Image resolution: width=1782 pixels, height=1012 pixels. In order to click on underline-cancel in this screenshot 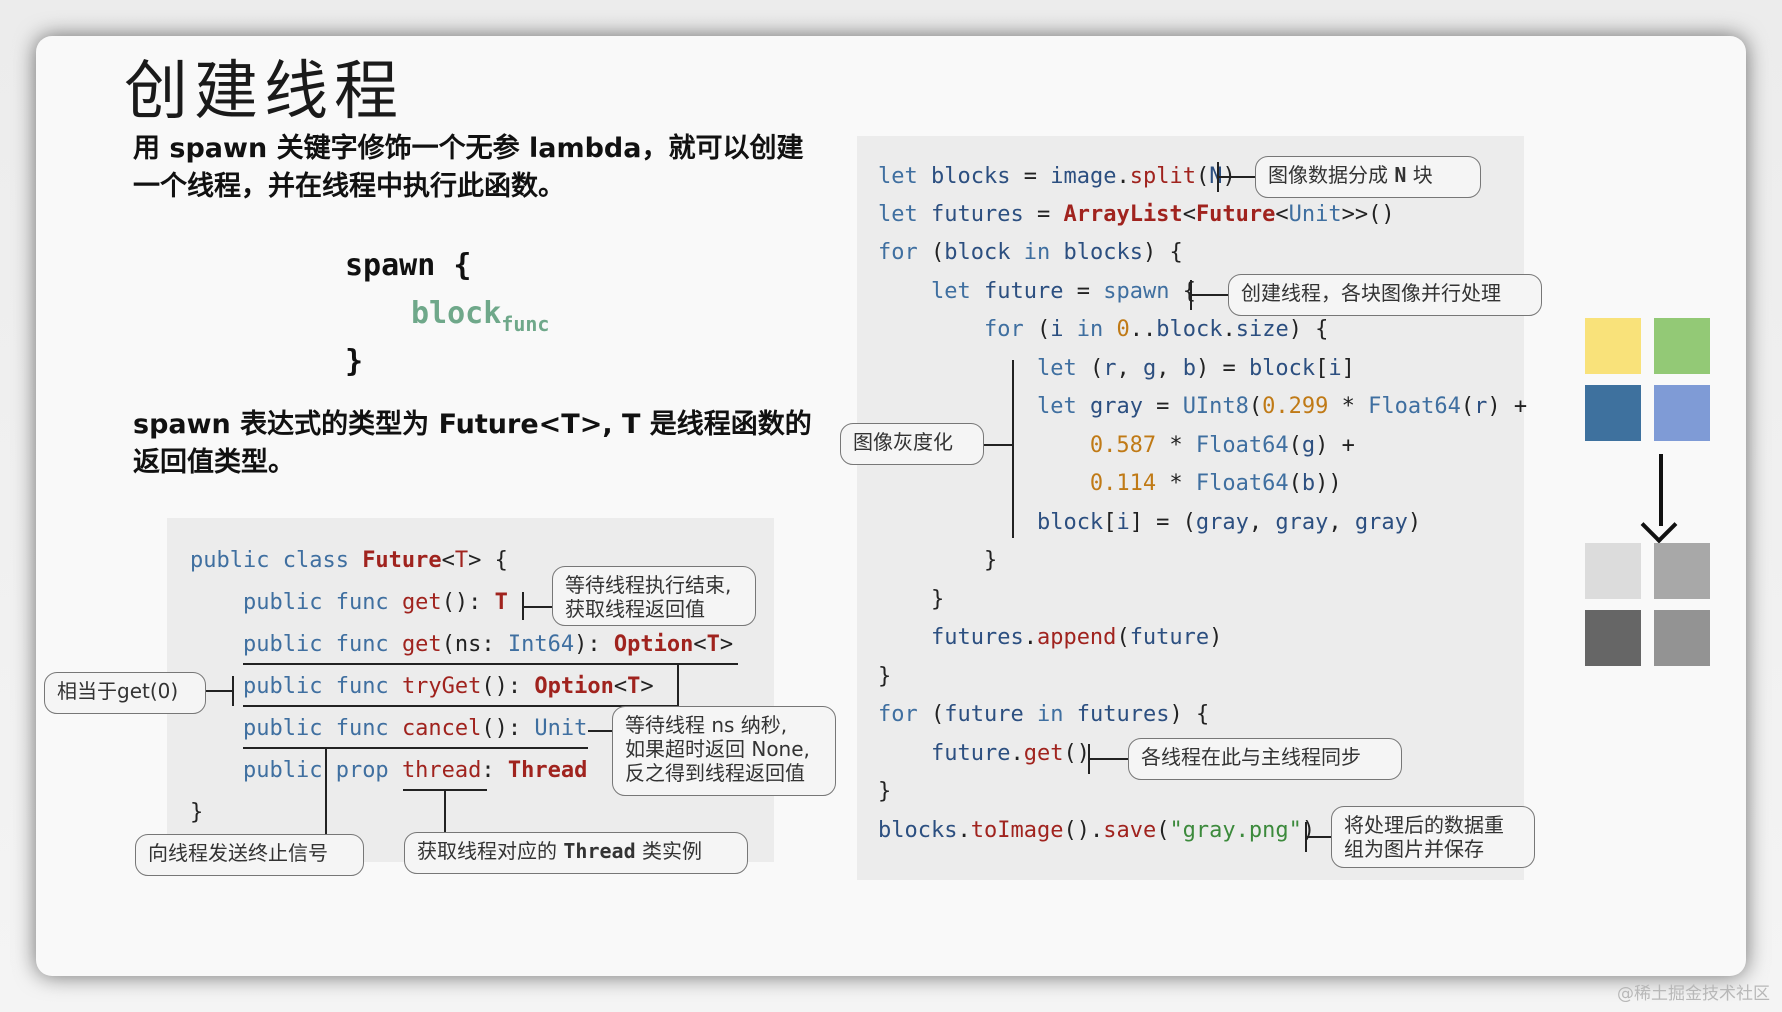, I will do `click(415, 748)`.